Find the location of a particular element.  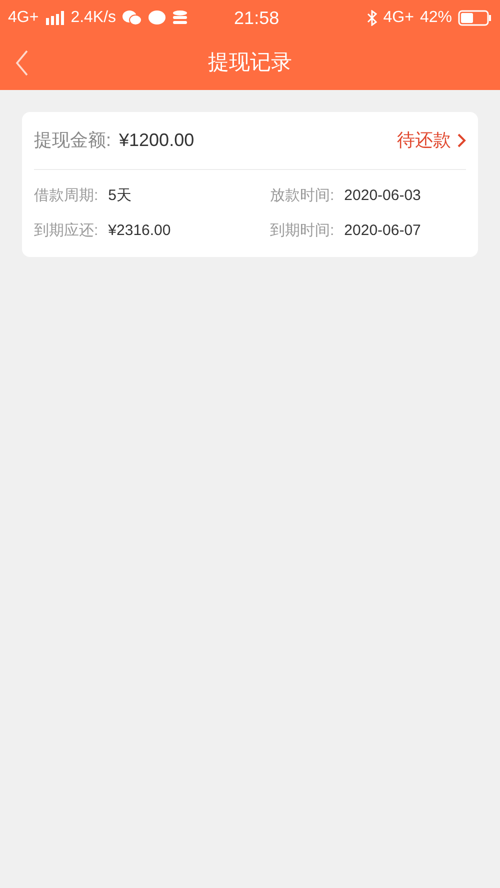

signal-icon is located at coordinates (54, 18).